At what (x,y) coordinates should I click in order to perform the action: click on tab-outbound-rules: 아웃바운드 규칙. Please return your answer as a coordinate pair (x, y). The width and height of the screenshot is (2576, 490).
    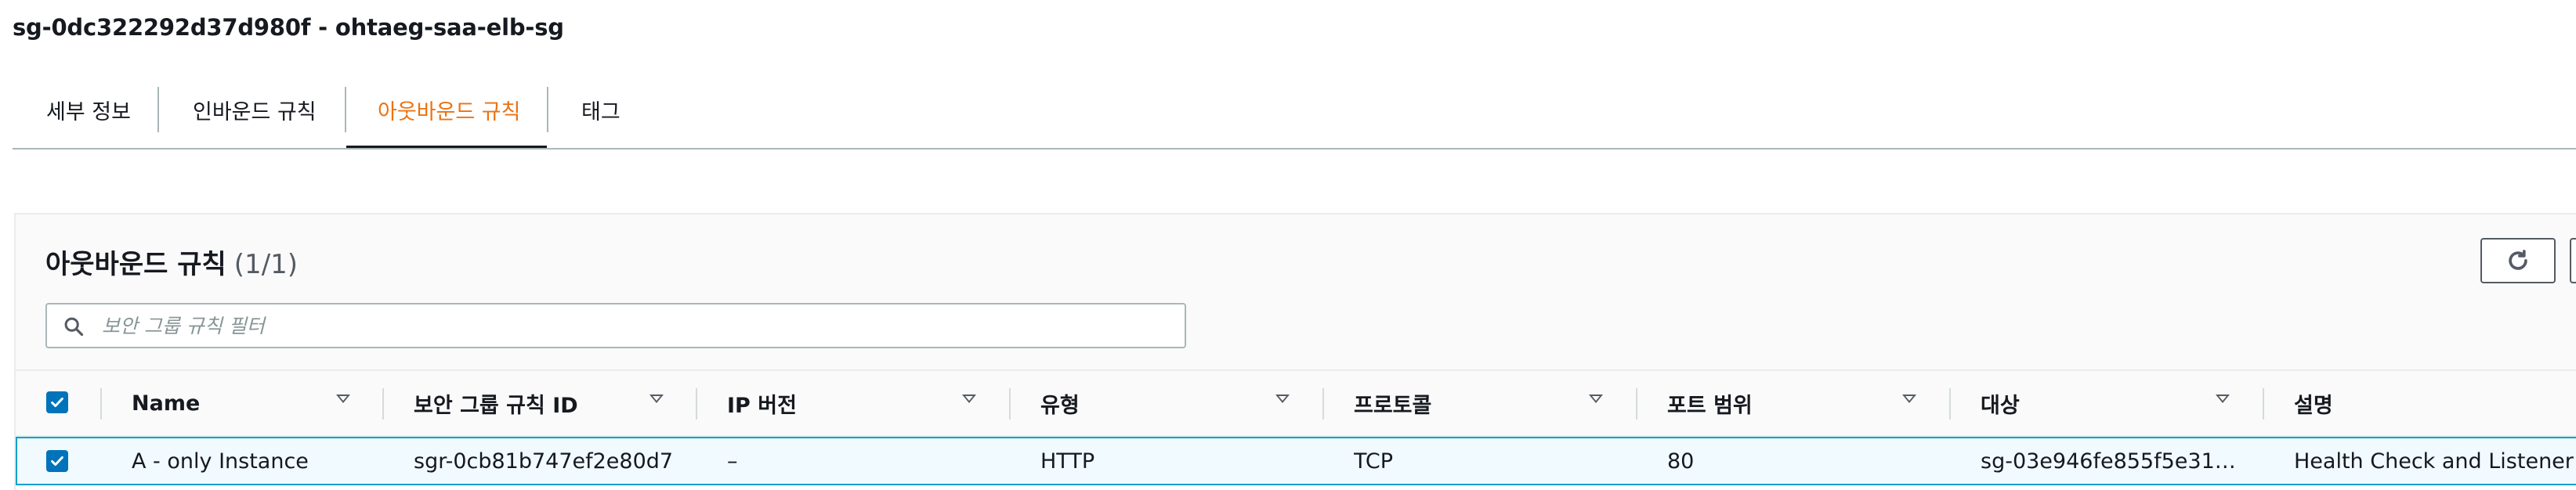
    Looking at the image, I should click on (446, 109).